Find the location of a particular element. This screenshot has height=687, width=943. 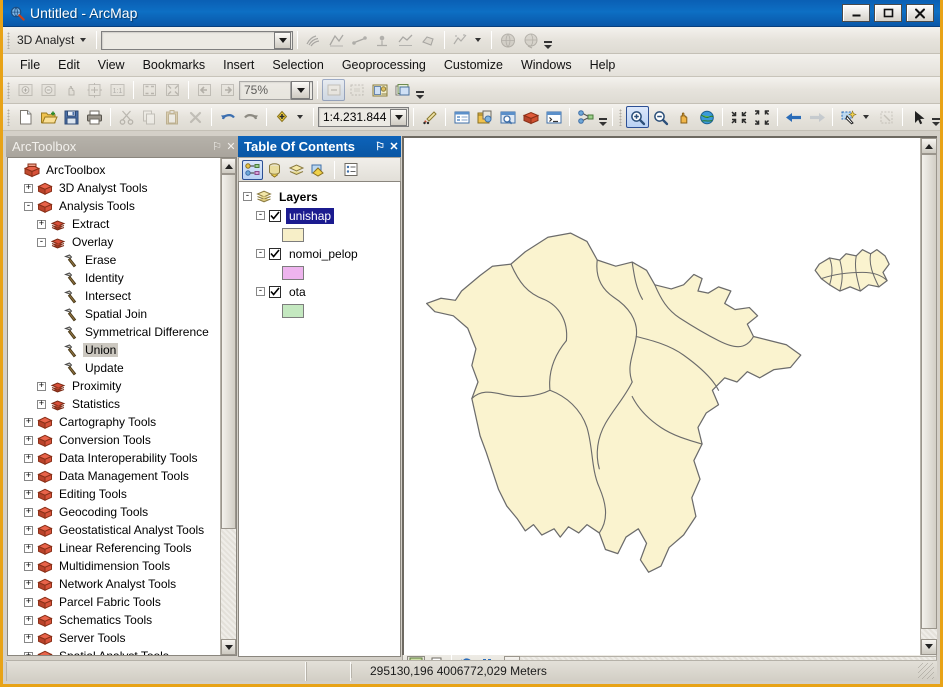

focus-data-frame-icon is located at coordinates (356, 90).